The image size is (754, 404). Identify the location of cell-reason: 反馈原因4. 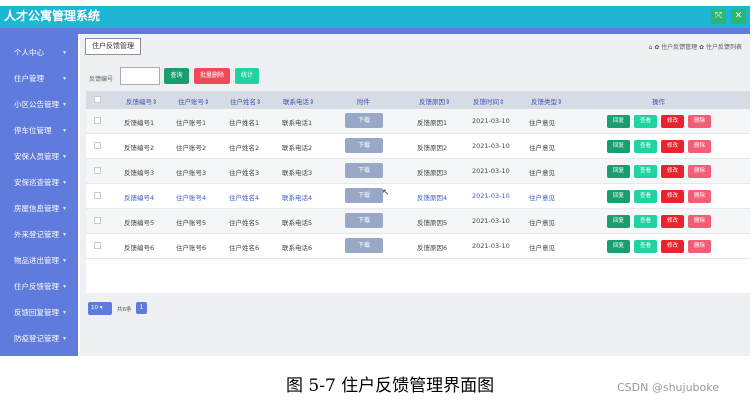
(432, 198).